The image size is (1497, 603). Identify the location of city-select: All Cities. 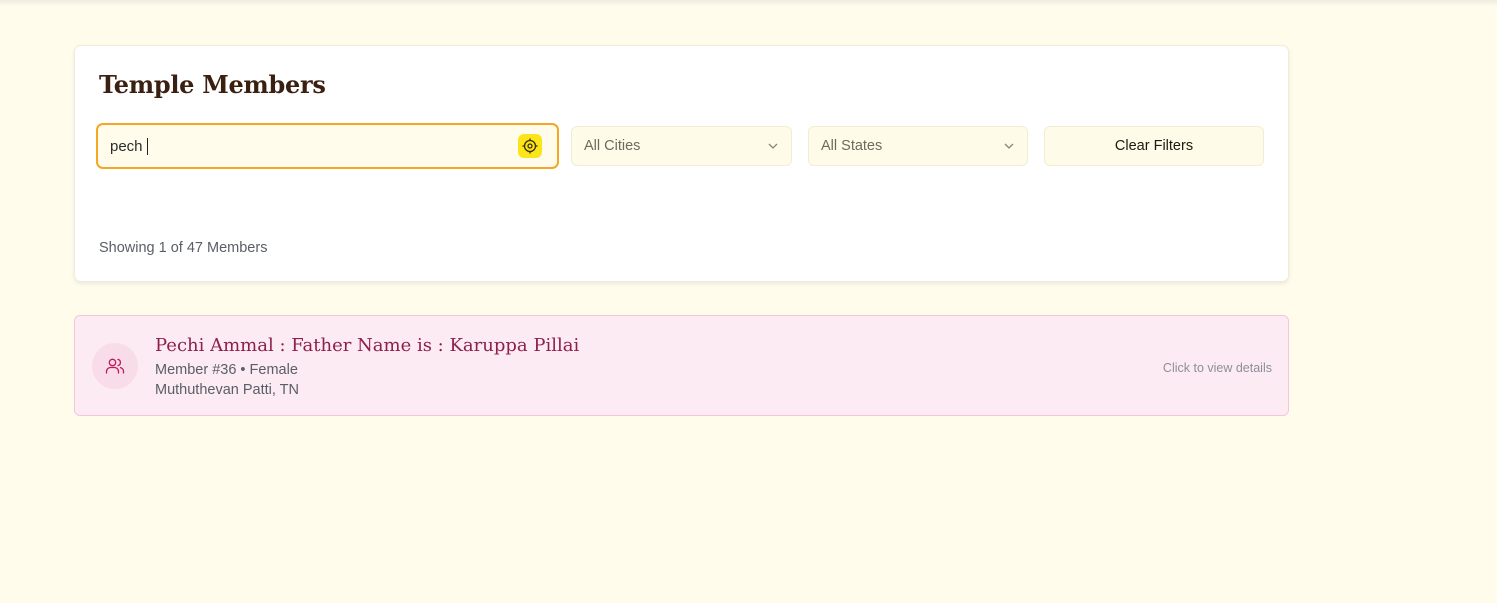
(681, 146).